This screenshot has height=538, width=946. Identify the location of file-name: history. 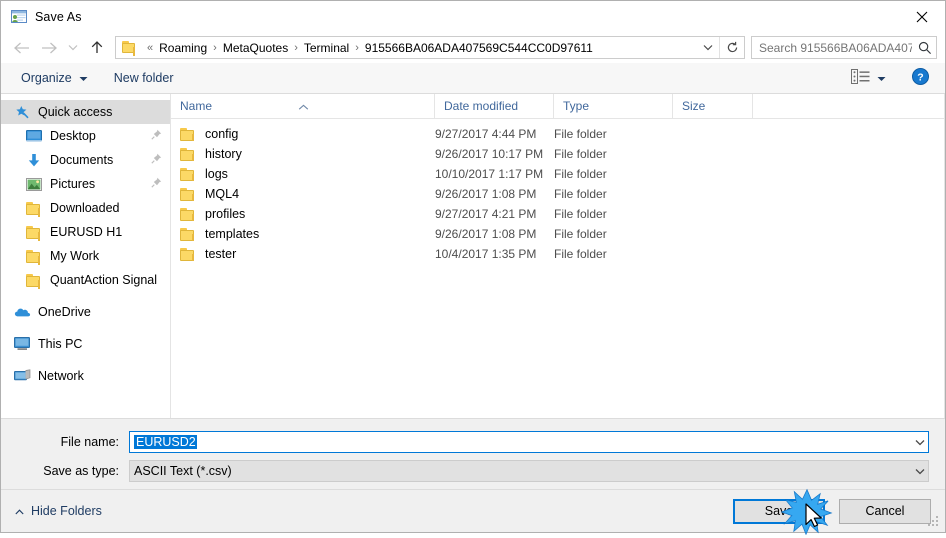
(223, 154).